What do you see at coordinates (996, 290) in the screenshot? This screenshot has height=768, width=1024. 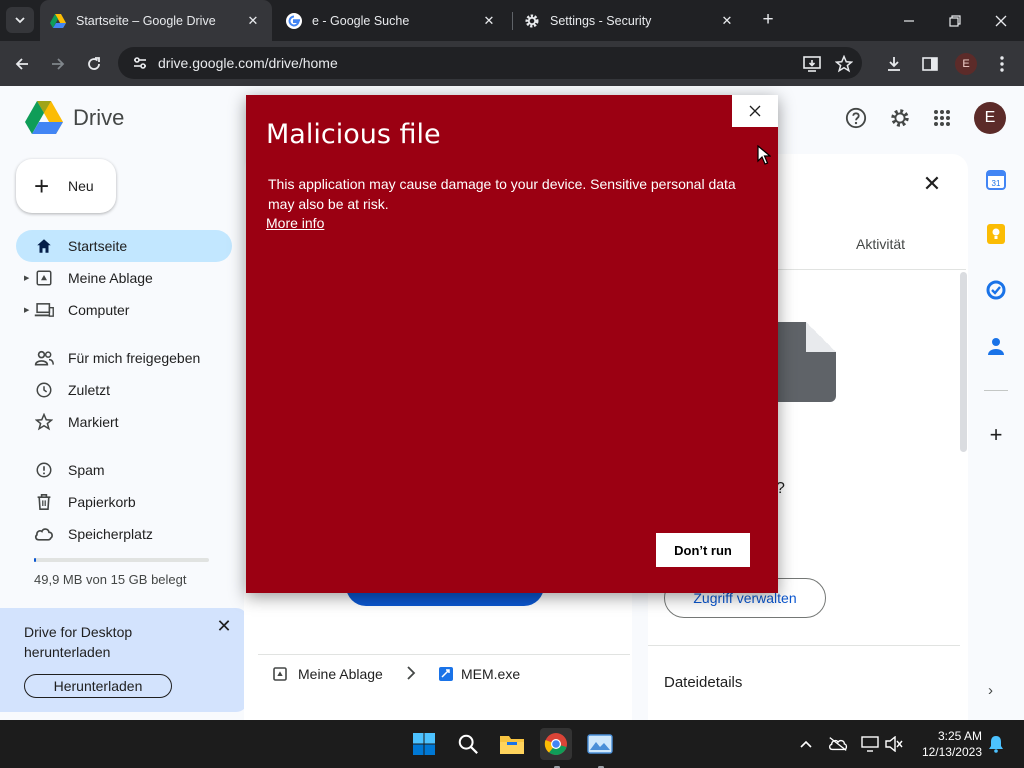 I see `tasks-icon` at bounding box center [996, 290].